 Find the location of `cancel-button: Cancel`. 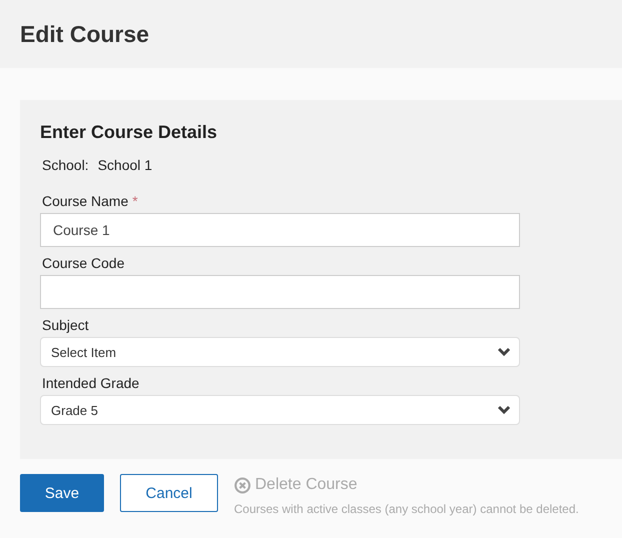

cancel-button: Cancel is located at coordinates (169, 493).